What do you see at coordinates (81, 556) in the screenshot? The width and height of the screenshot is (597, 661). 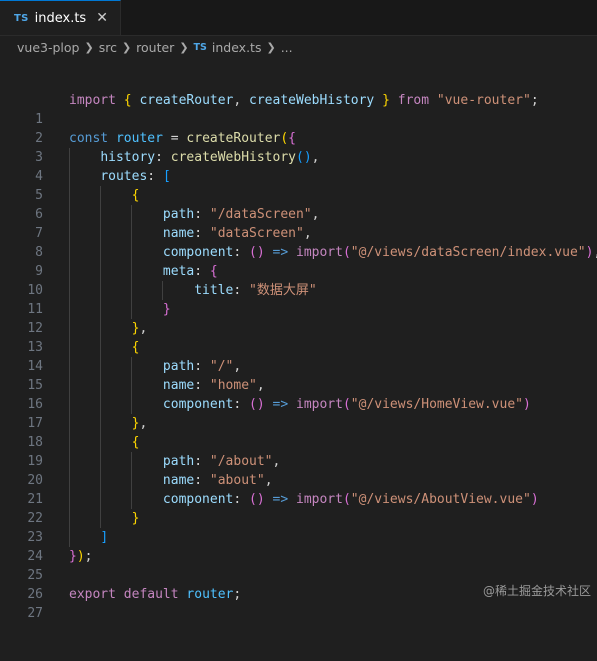 I see `line-content: });` at bounding box center [81, 556].